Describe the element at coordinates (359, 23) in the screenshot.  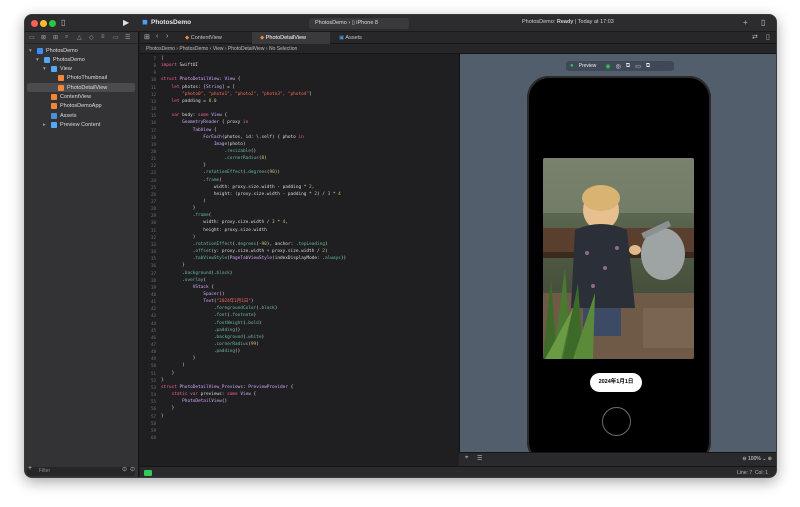
I see `scheme-selector: PhotosDemo › ▯ iPhone 8` at that location.